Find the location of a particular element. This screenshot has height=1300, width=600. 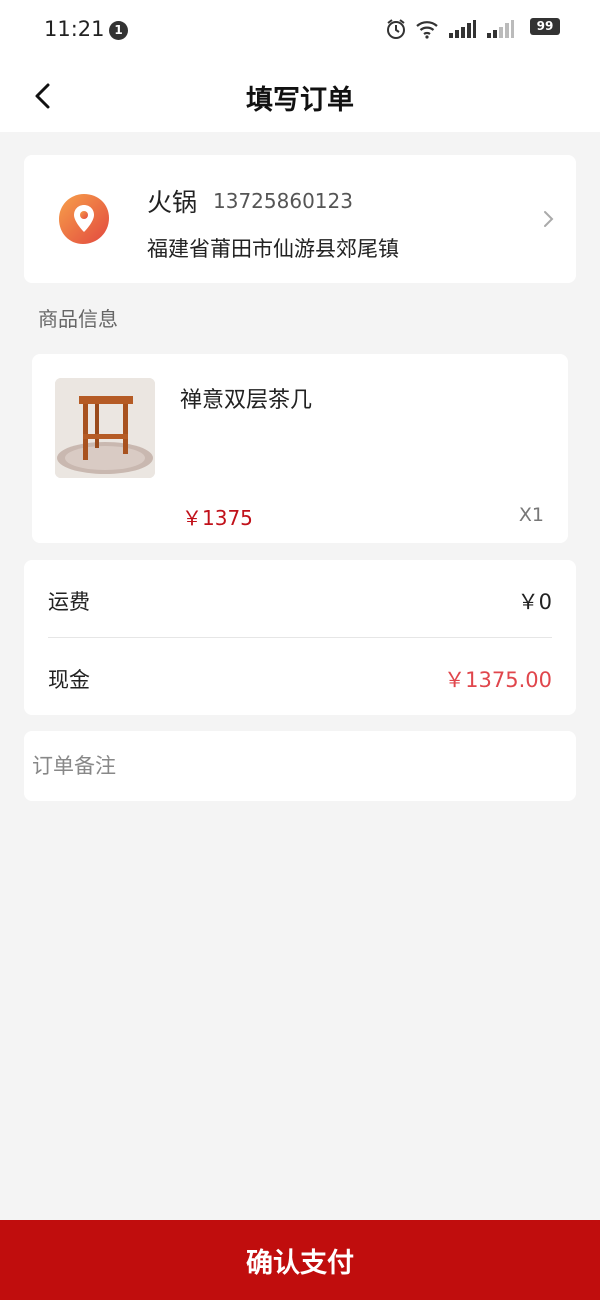

order-note-card is located at coordinates (300, 766).